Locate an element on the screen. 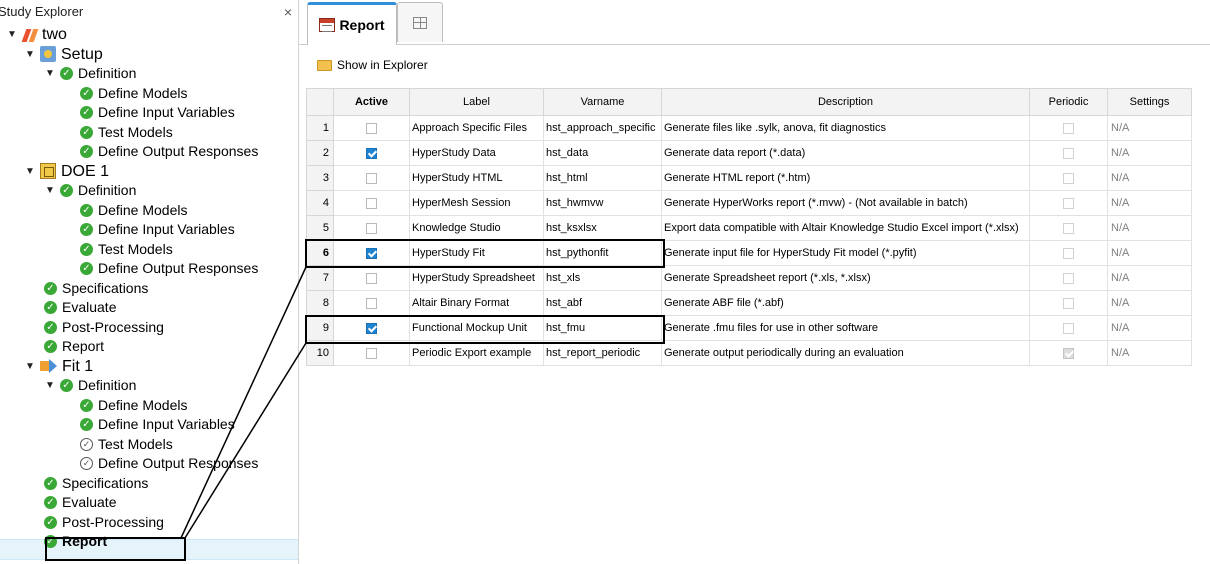  close-icon: × is located at coordinates (288, 12).